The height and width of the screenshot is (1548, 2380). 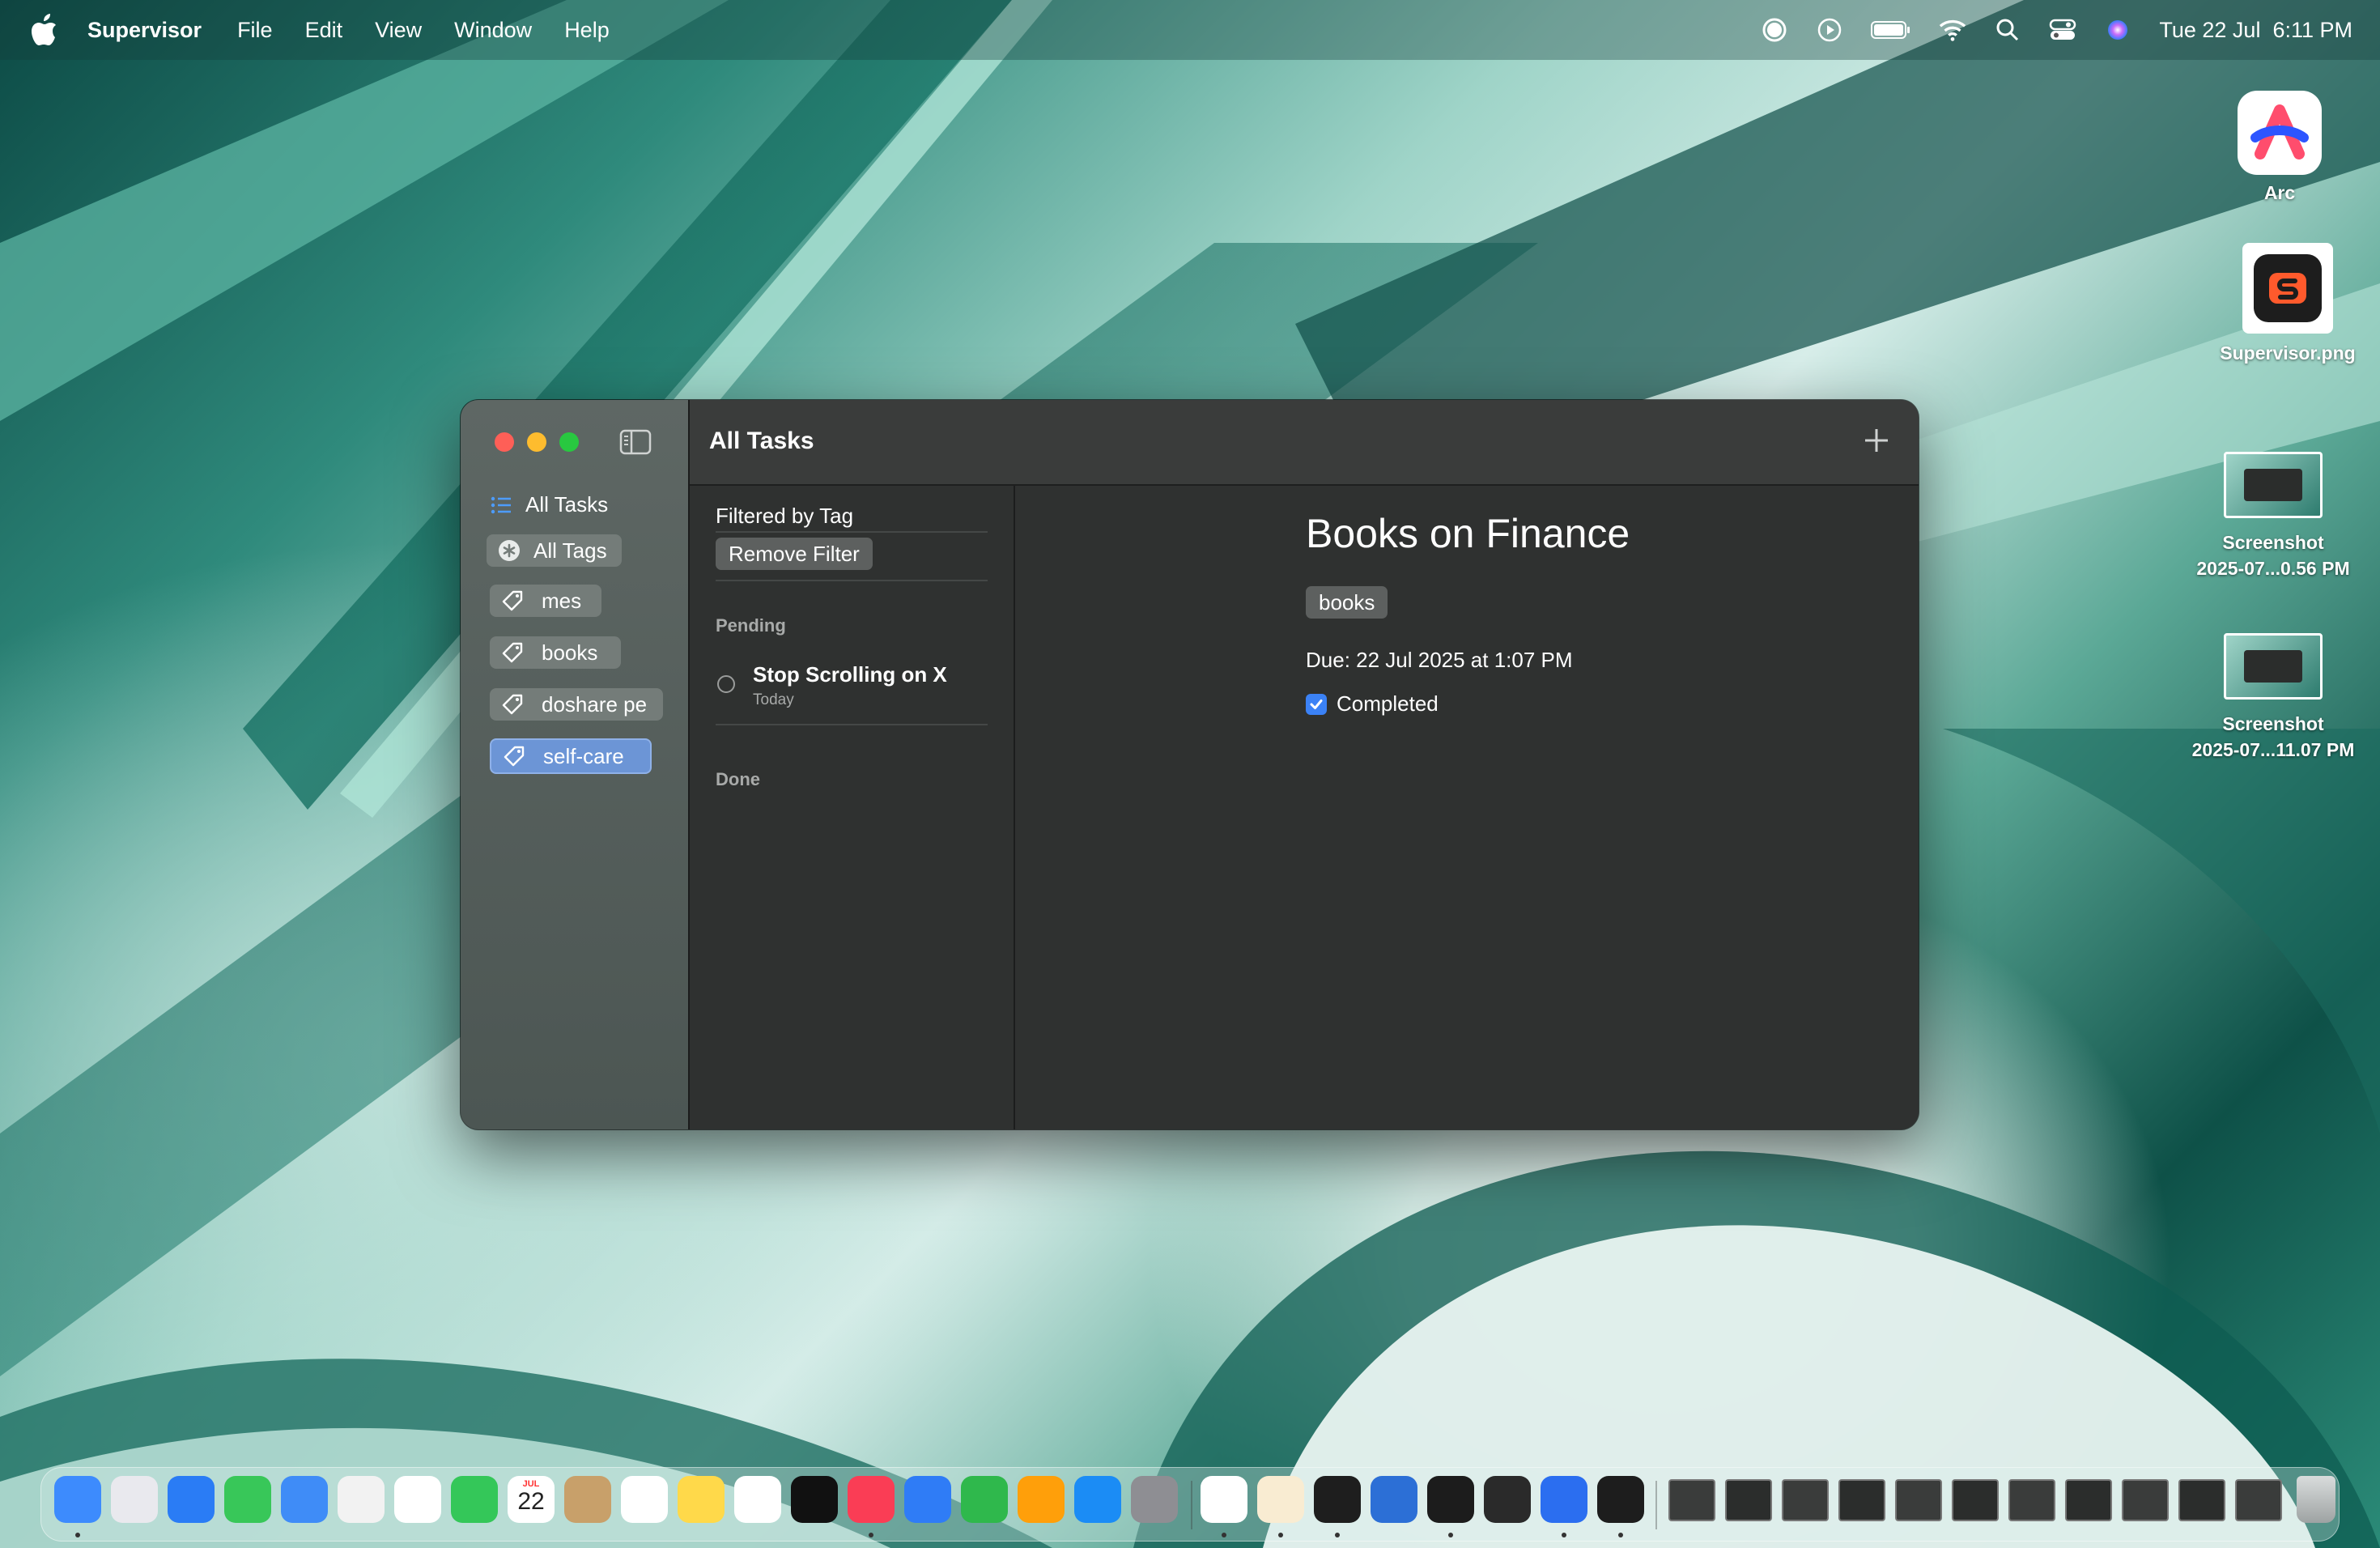 I want to click on desktop-icon-label: Arc, so click(x=2279, y=192).